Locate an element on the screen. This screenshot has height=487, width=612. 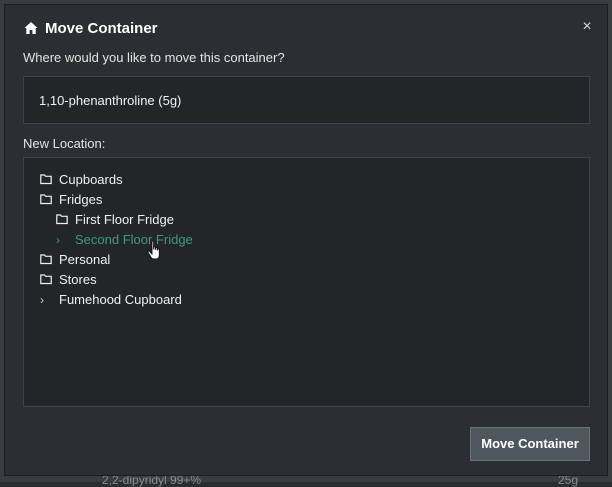
dialog-header: Move Container × is located at coordinates (306, 25).